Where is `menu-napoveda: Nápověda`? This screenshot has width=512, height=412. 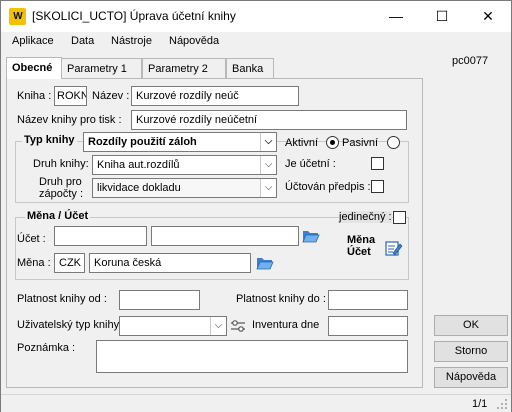 menu-napoveda: Nápověda is located at coordinates (194, 41).